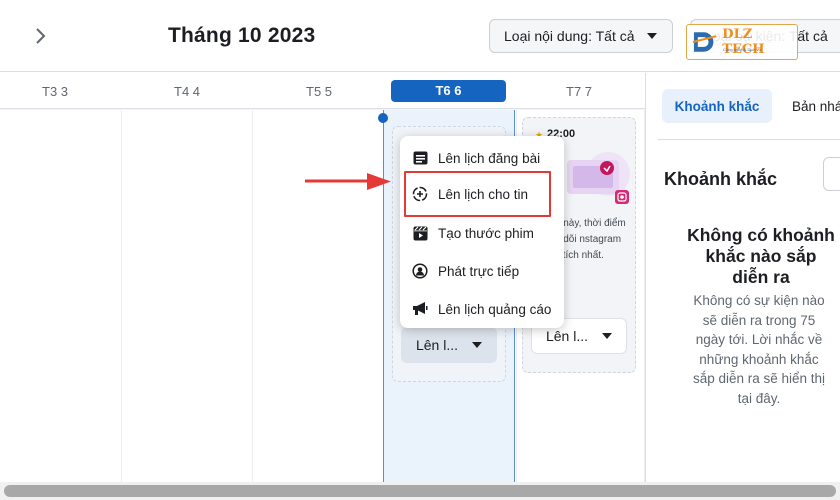 The width and height of the screenshot is (840, 500). I want to click on content-type-filter-label: Loại nội dung: Tất cả, so click(569, 36).